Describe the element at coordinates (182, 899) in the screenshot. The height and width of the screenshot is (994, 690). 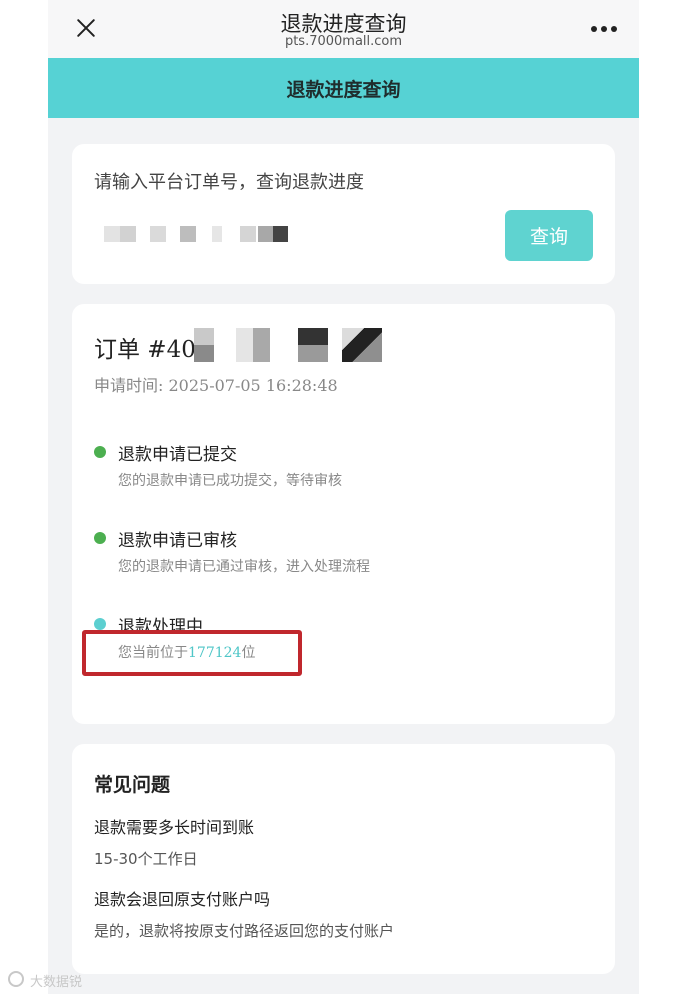
I see `faq-question: 退款会退回原支付账户吗` at that location.